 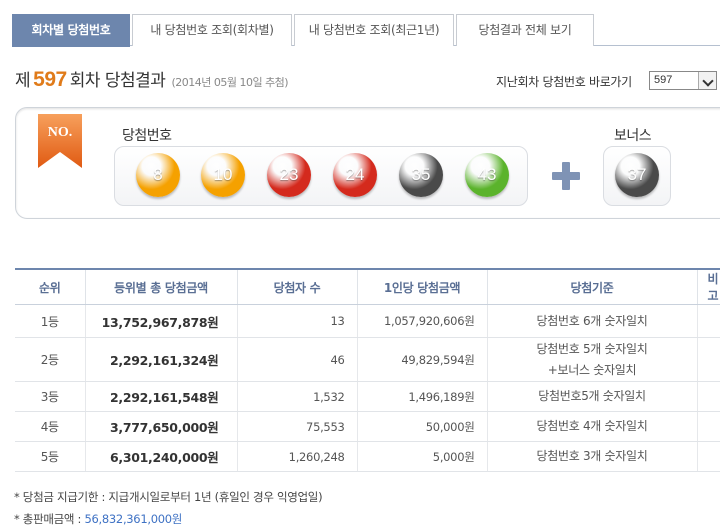 What do you see at coordinates (160, 286) in the screenshot?
I see `col-header-total: 등위별 총 당첨금액` at bounding box center [160, 286].